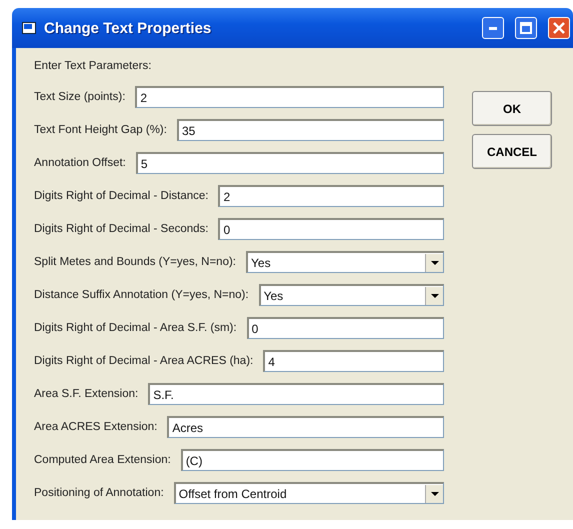 The width and height of the screenshot is (573, 529). What do you see at coordinates (135, 262) in the screenshot?
I see `field-label: Split Metes and Bounds (Y=yes, N=no):` at bounding box center [135, 262].